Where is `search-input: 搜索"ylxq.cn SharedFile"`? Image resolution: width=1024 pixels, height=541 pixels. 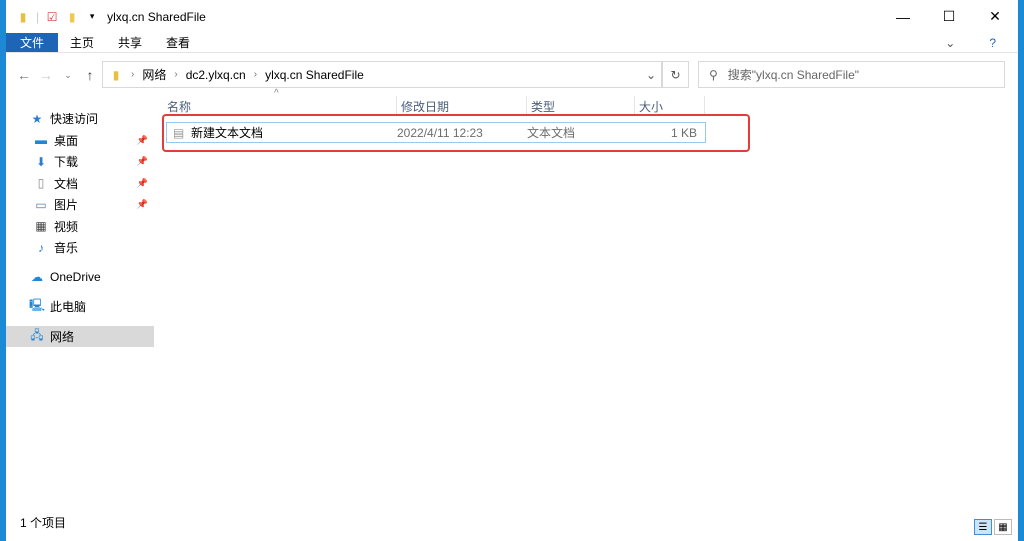 search-input: 搜索"ylxq.cn SharedFile" is located at coordinates (793, 74).